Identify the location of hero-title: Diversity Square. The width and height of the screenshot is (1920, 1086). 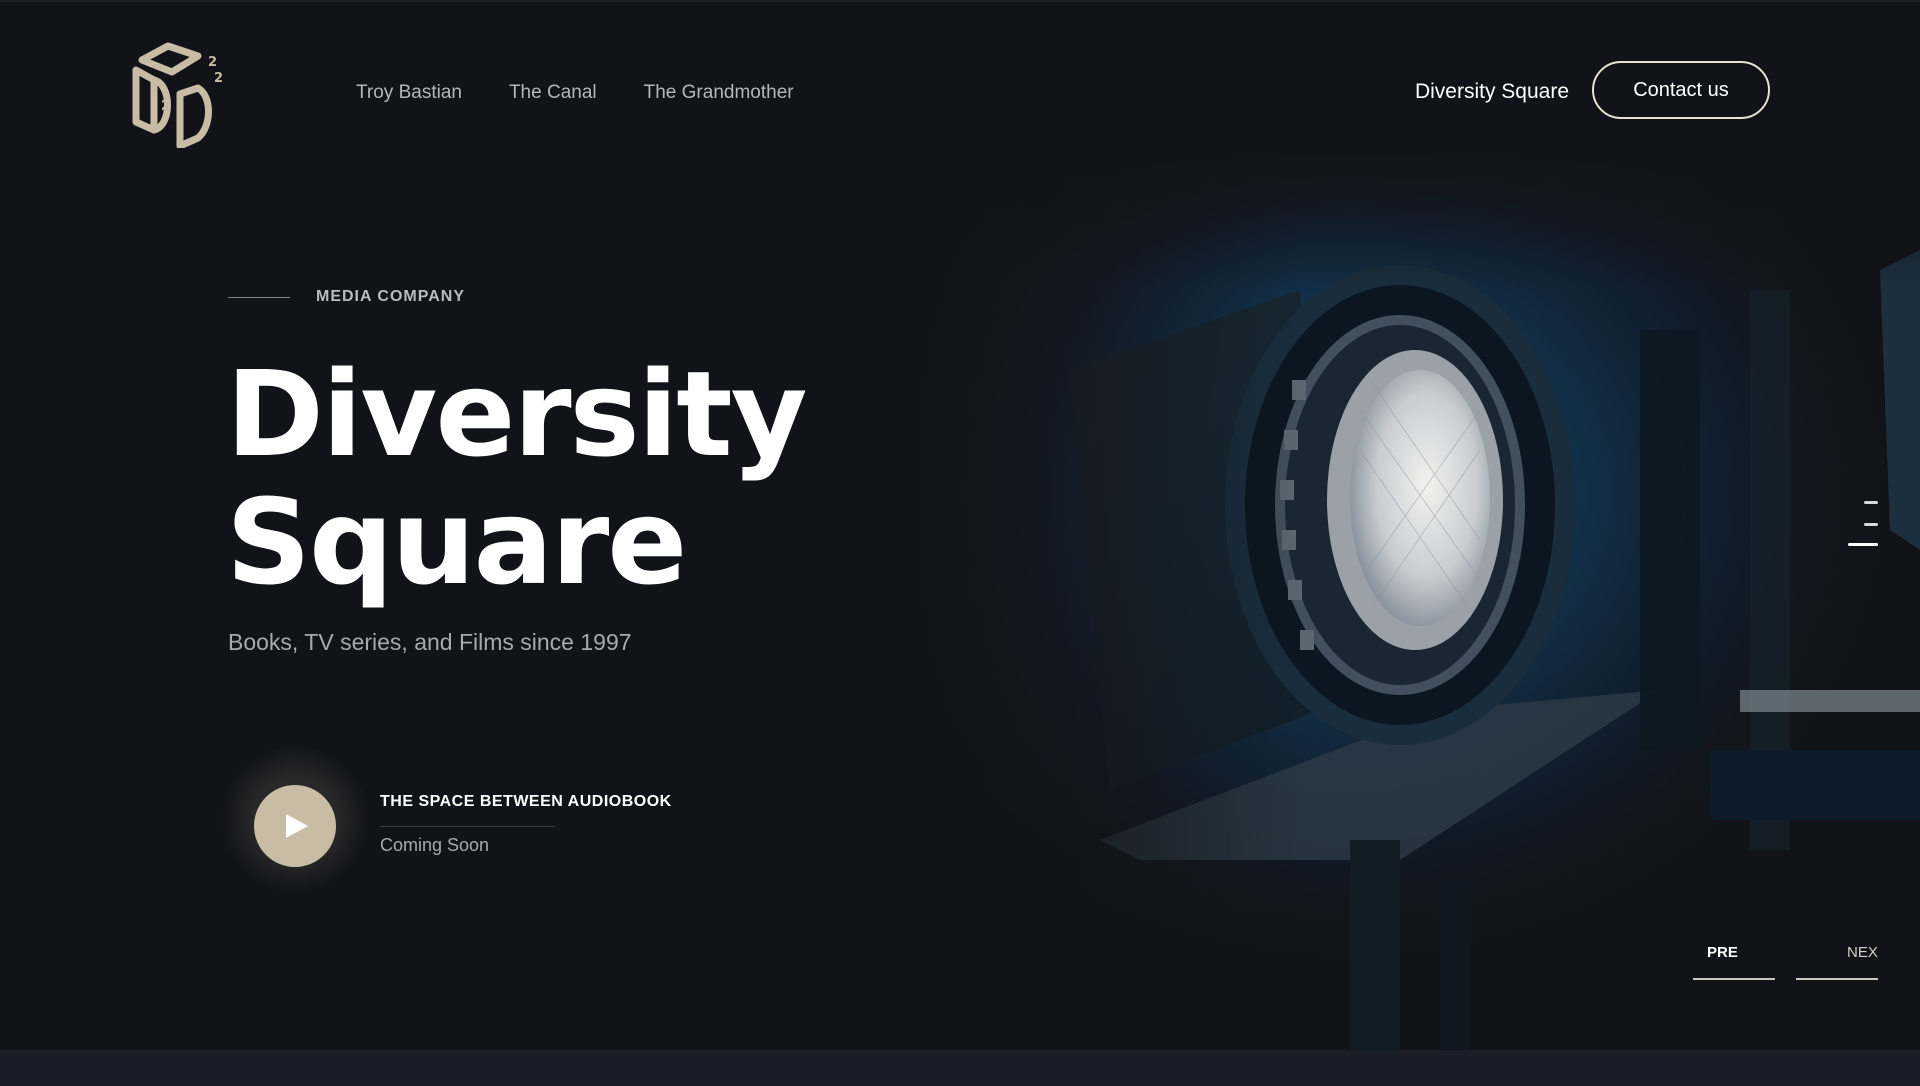
(517, 478).